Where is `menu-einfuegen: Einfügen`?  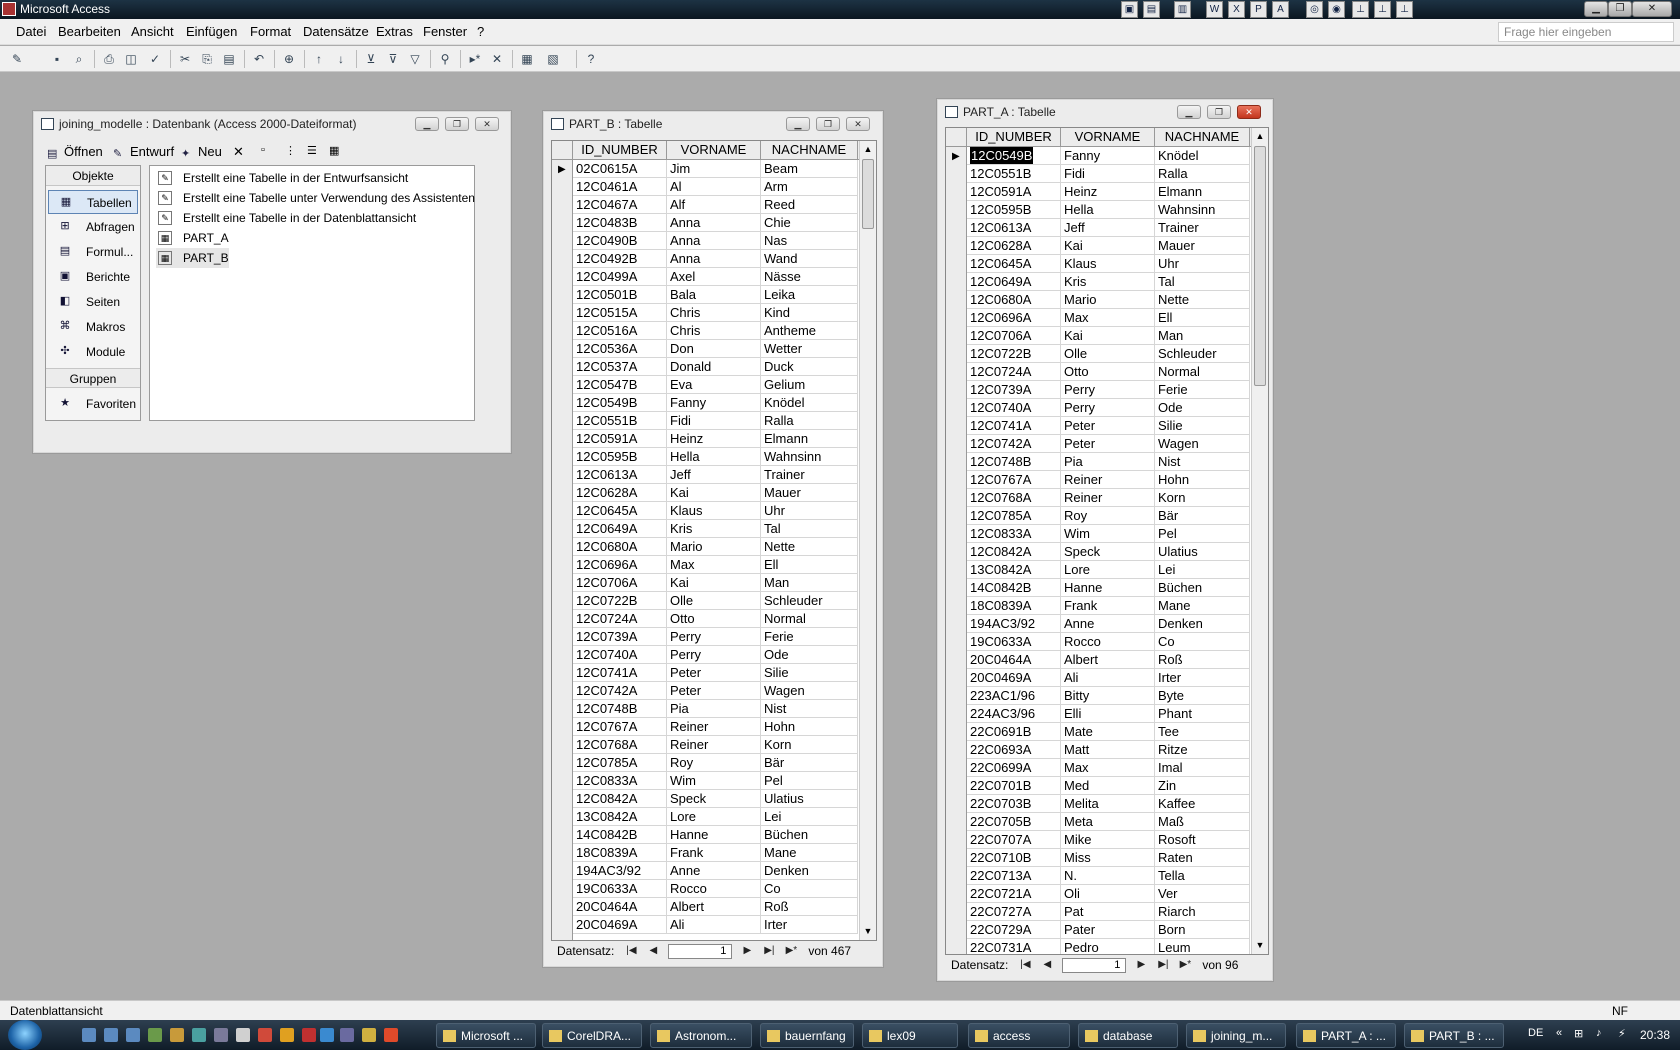
menu-einfuegen: Einfügen is located at coordinates (211, 31).